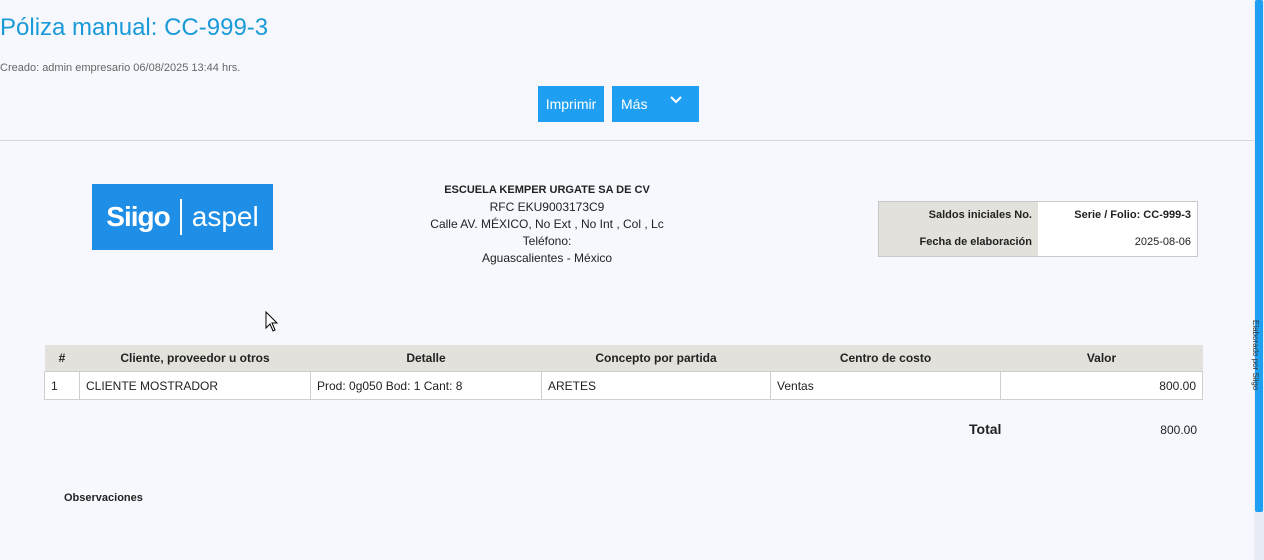  Describe the element at coordinates (272, 324) in the screenshot. I see `mouse-cursor-icon` at that location.